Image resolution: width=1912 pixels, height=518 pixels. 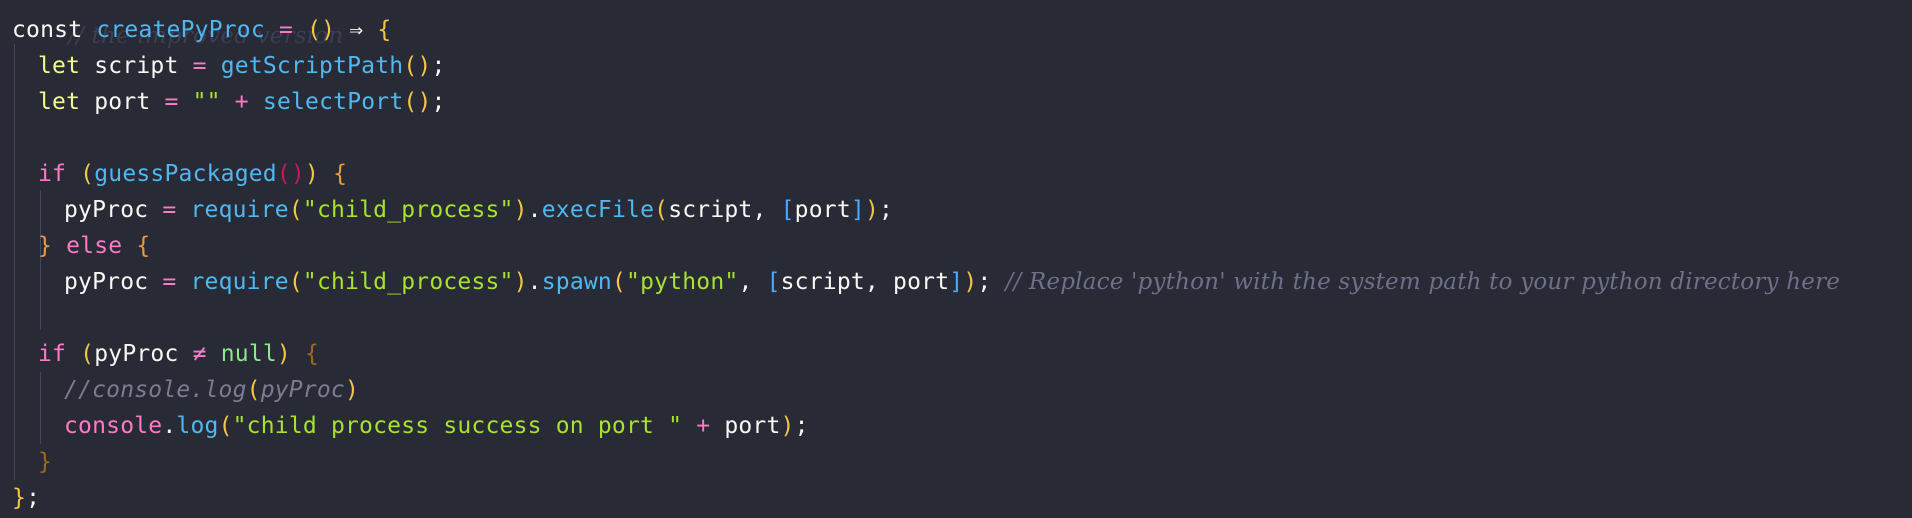 I want to click on operator: ≠, so click(x=199, y=354).